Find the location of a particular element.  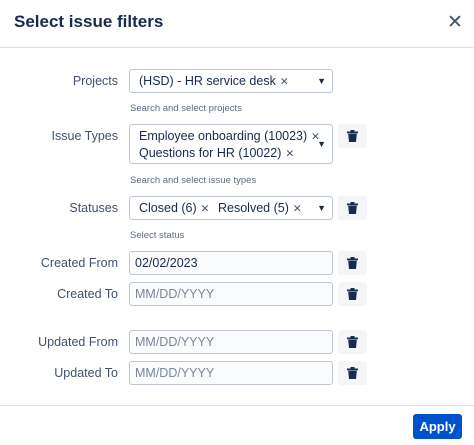

created-from-input is located at coordinates (231, 263).